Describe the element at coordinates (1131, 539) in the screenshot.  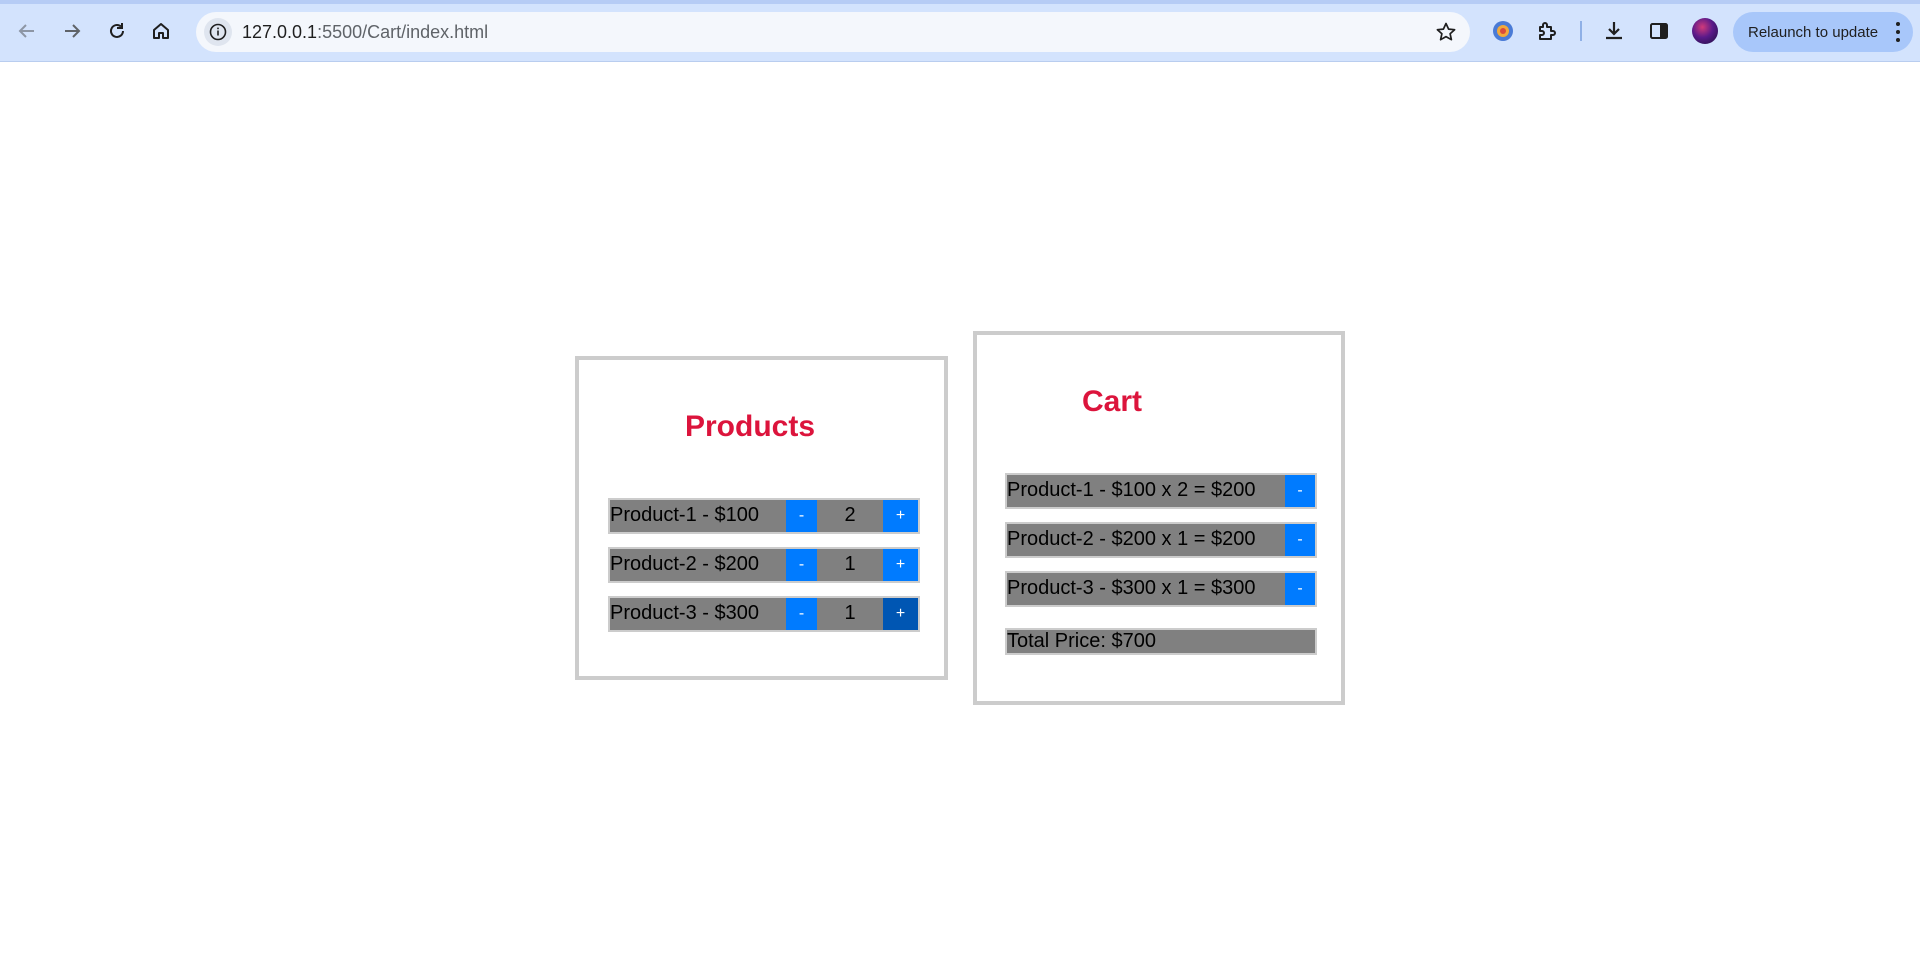
I see `cart-item-label: Product-2 - $200 x 1 = $200` at that location.